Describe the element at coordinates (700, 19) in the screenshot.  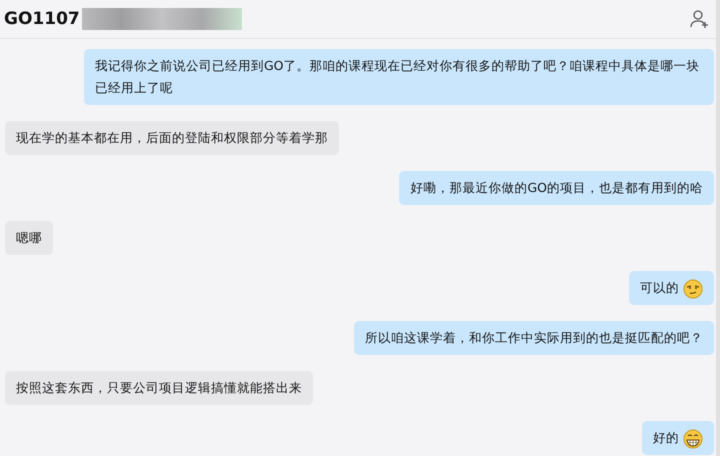
I see `add-person-icon` at that location.